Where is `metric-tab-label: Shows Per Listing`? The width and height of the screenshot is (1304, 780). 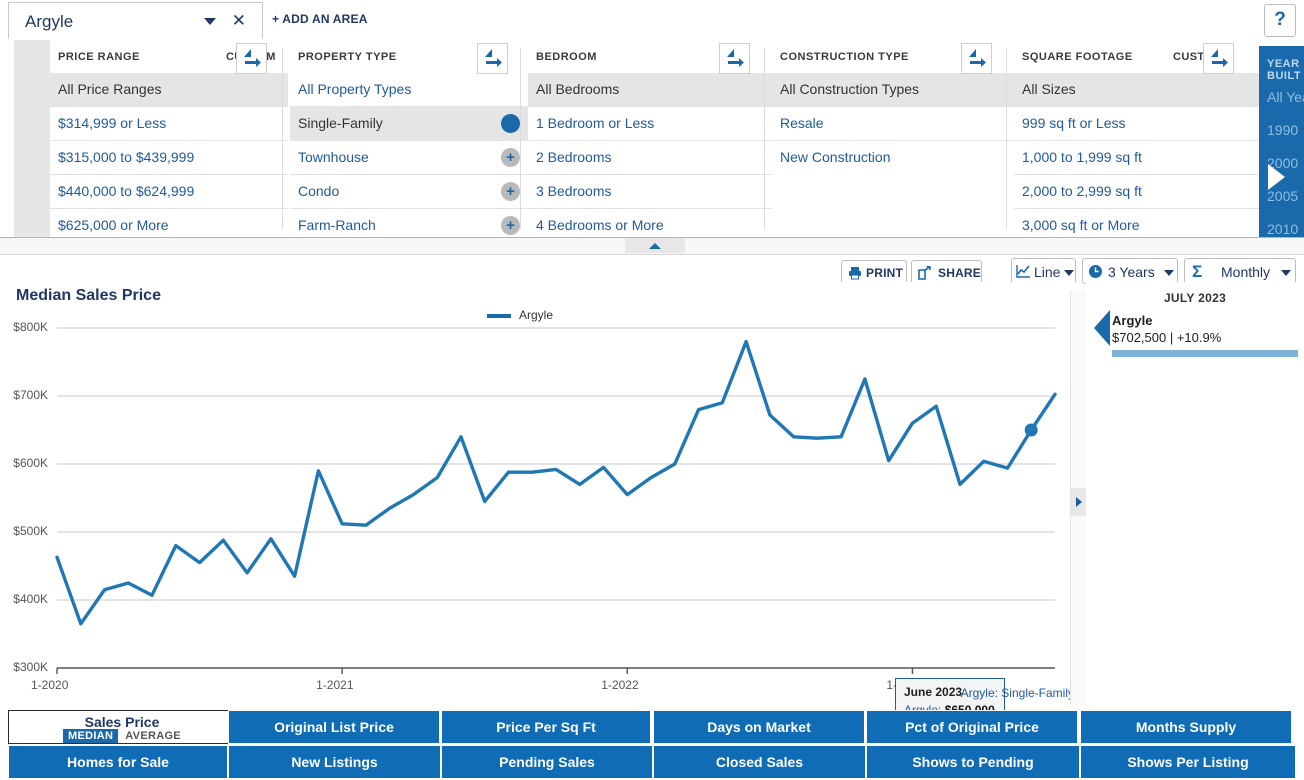
metric-tab-label: Shows Per Listing is located at coordinates (1188, 762).